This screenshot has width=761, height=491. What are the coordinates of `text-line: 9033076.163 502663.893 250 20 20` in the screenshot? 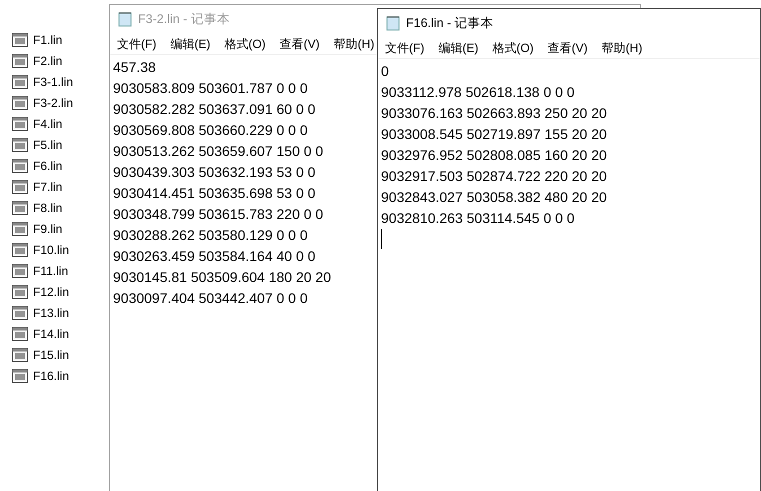 It's located at (494, 113).